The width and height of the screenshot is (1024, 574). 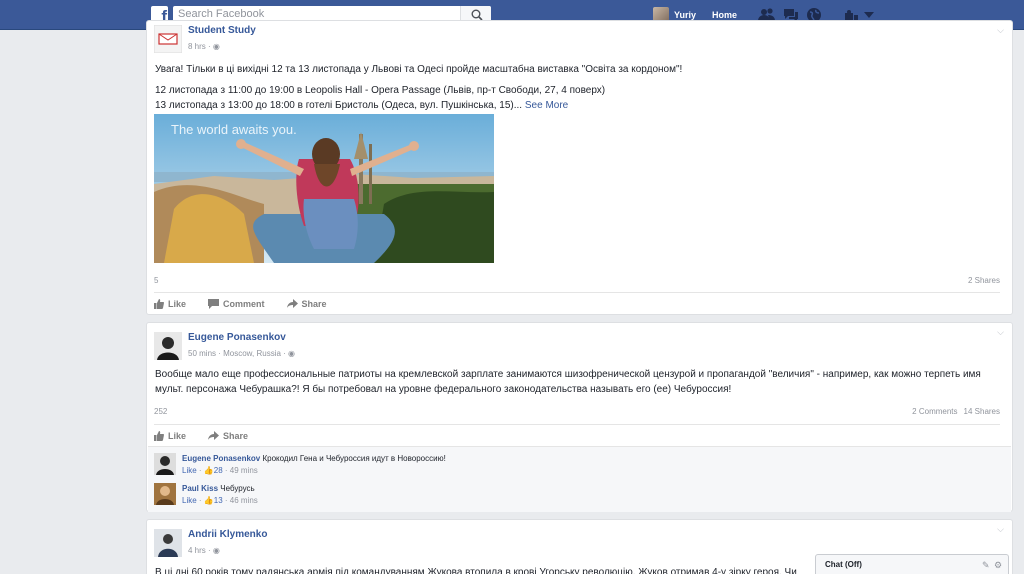 I want to click on commenter-name: Eugene Ponasenkov, so click(x=221, y=458).